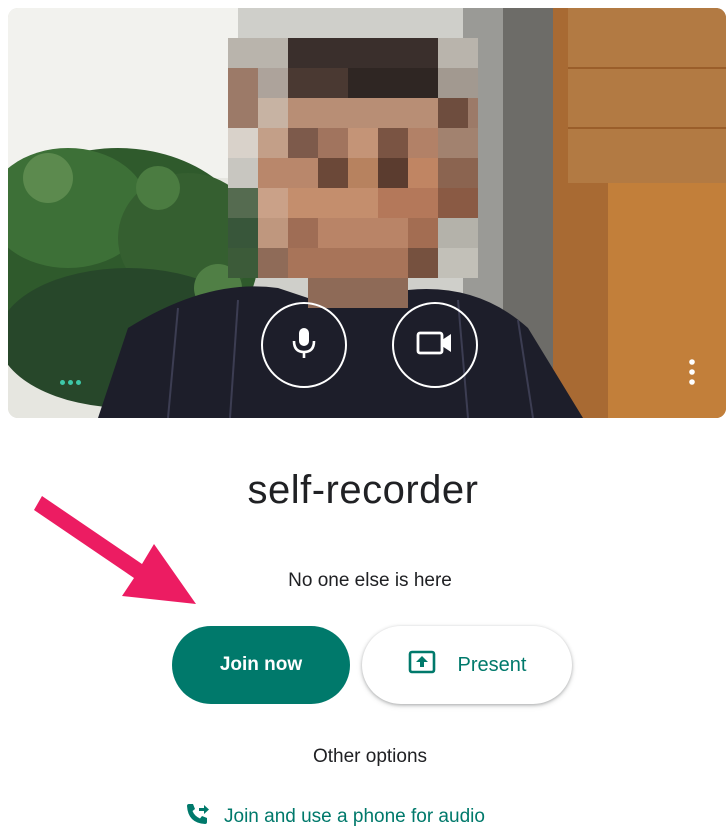 The width and height of the screenshot is (726, 834). What do you see at coordinates (492, 664) in the screenshot?
I see `present-label: Present` at bounding box center [492, 664].